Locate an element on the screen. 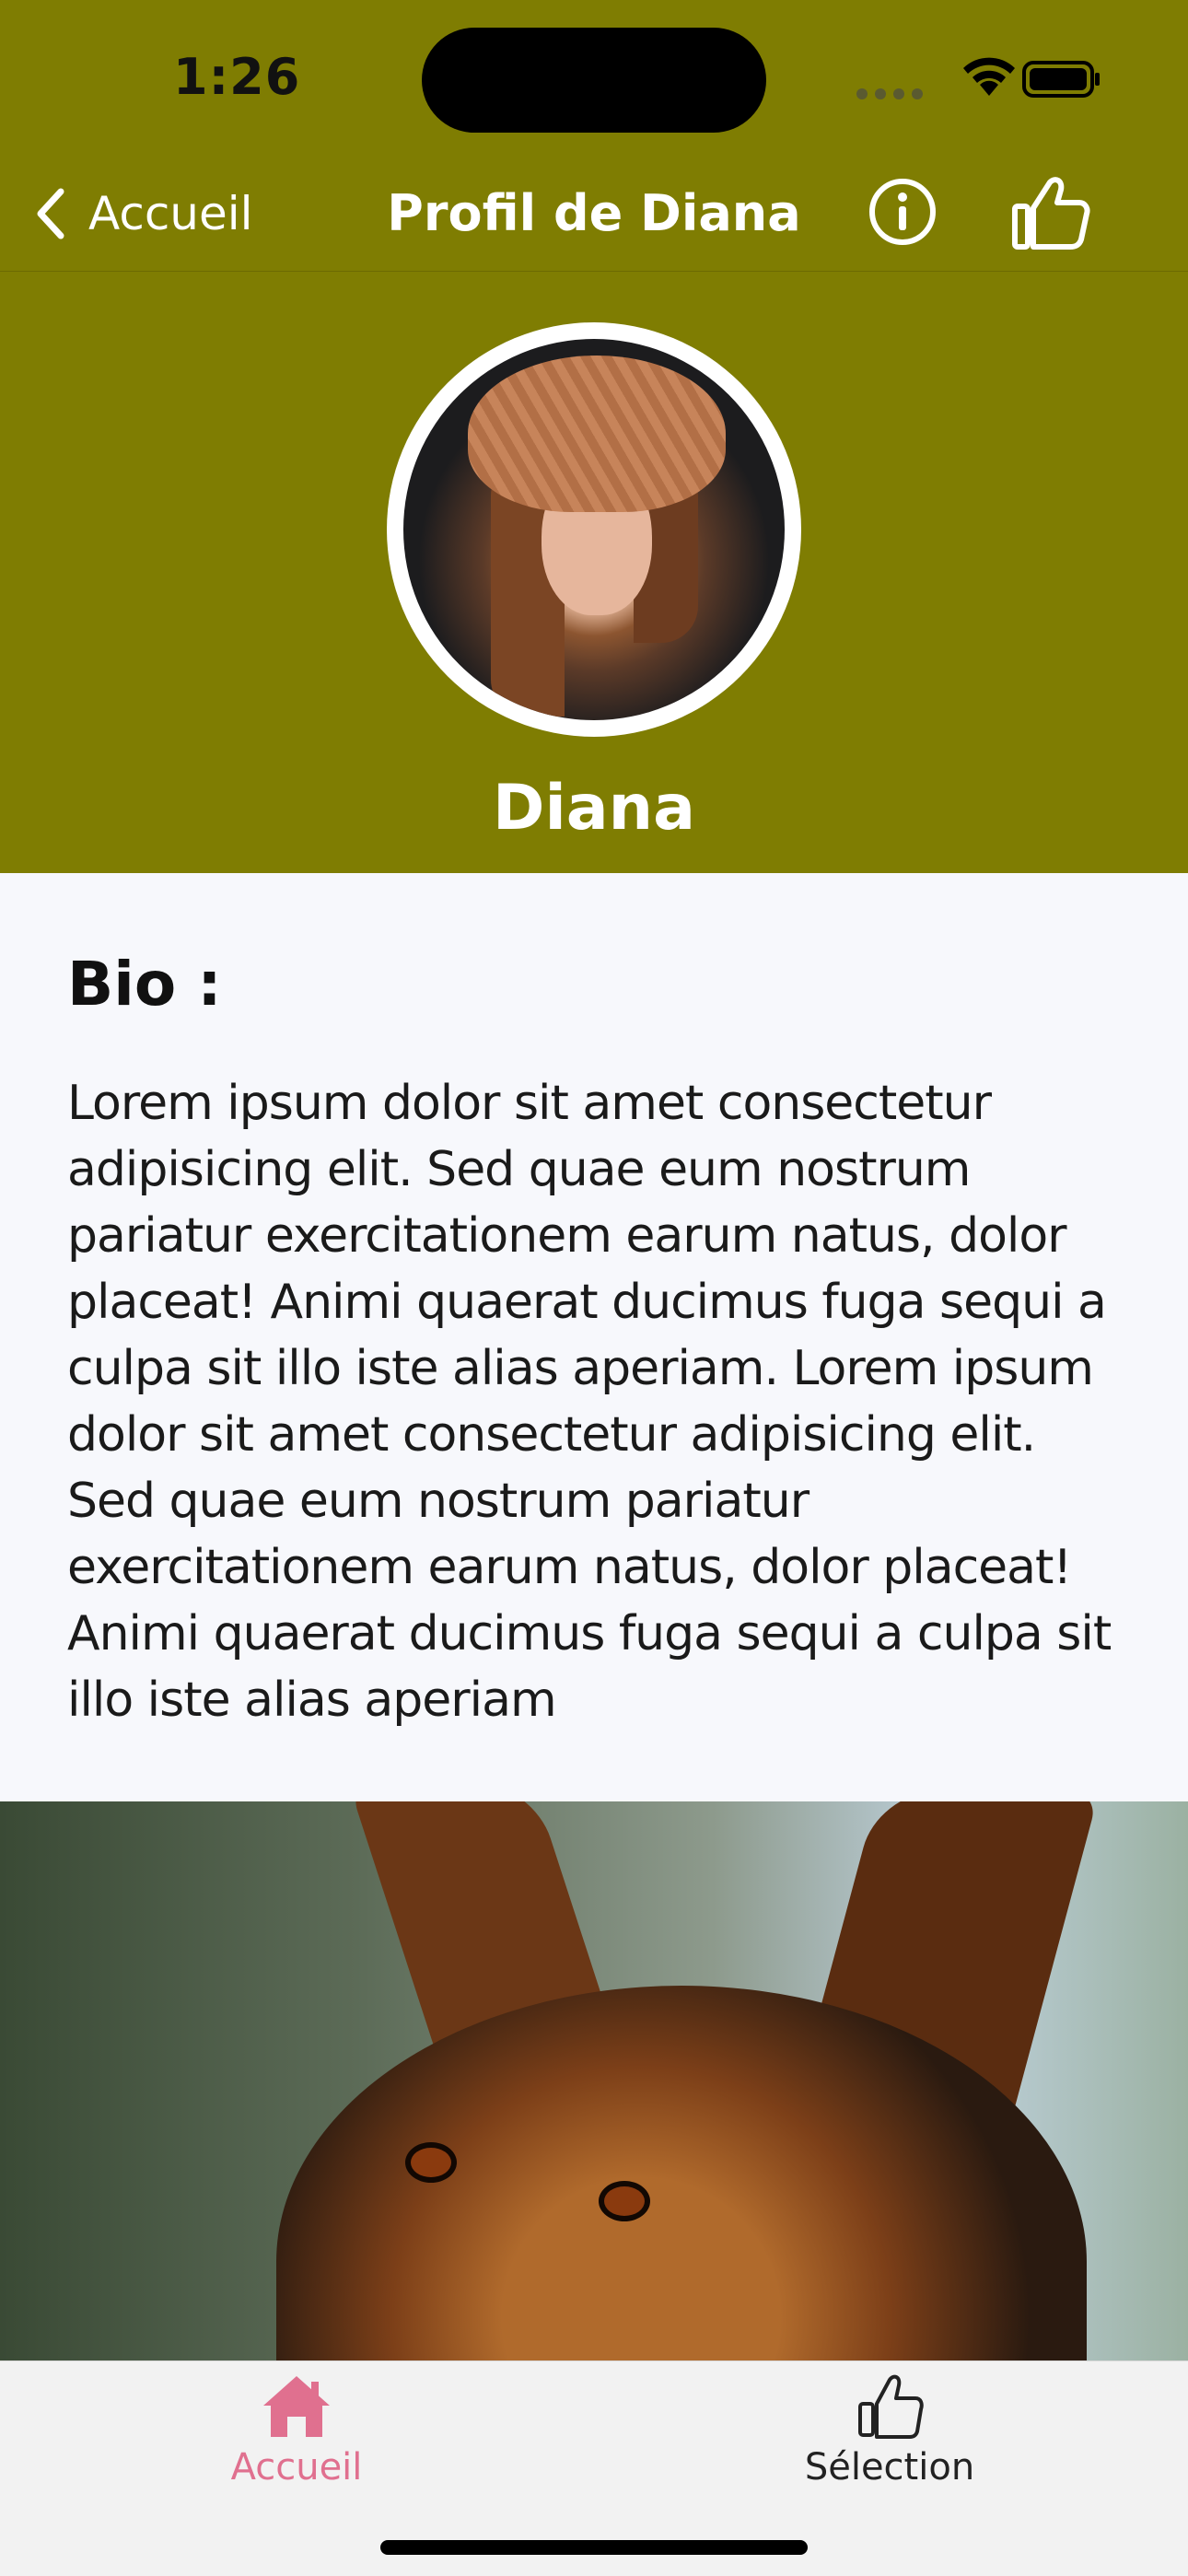  battery-icon is located at coordinates (1061, 79).